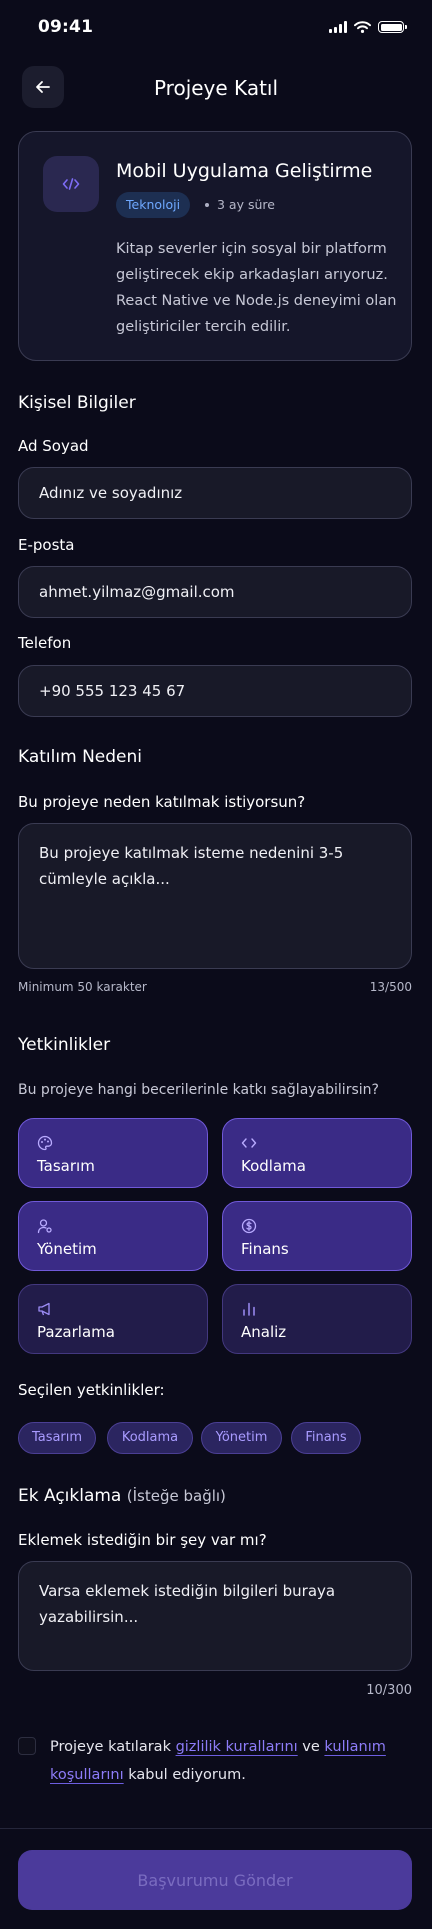  What do you see at coordinates (67, 1249) in the screenshot?
I see `skill-label: Yönetim` at bounding box center [67, 1249].